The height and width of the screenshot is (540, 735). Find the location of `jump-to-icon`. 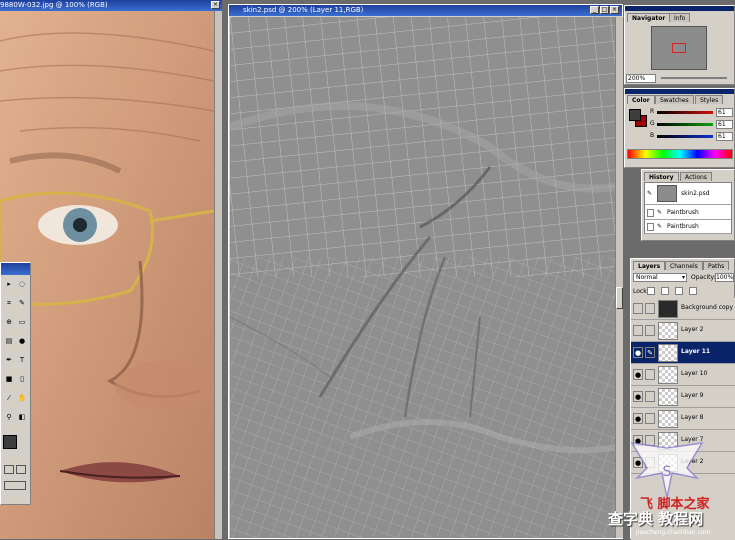

jump-to-icon is located at coordinates (15, 485).